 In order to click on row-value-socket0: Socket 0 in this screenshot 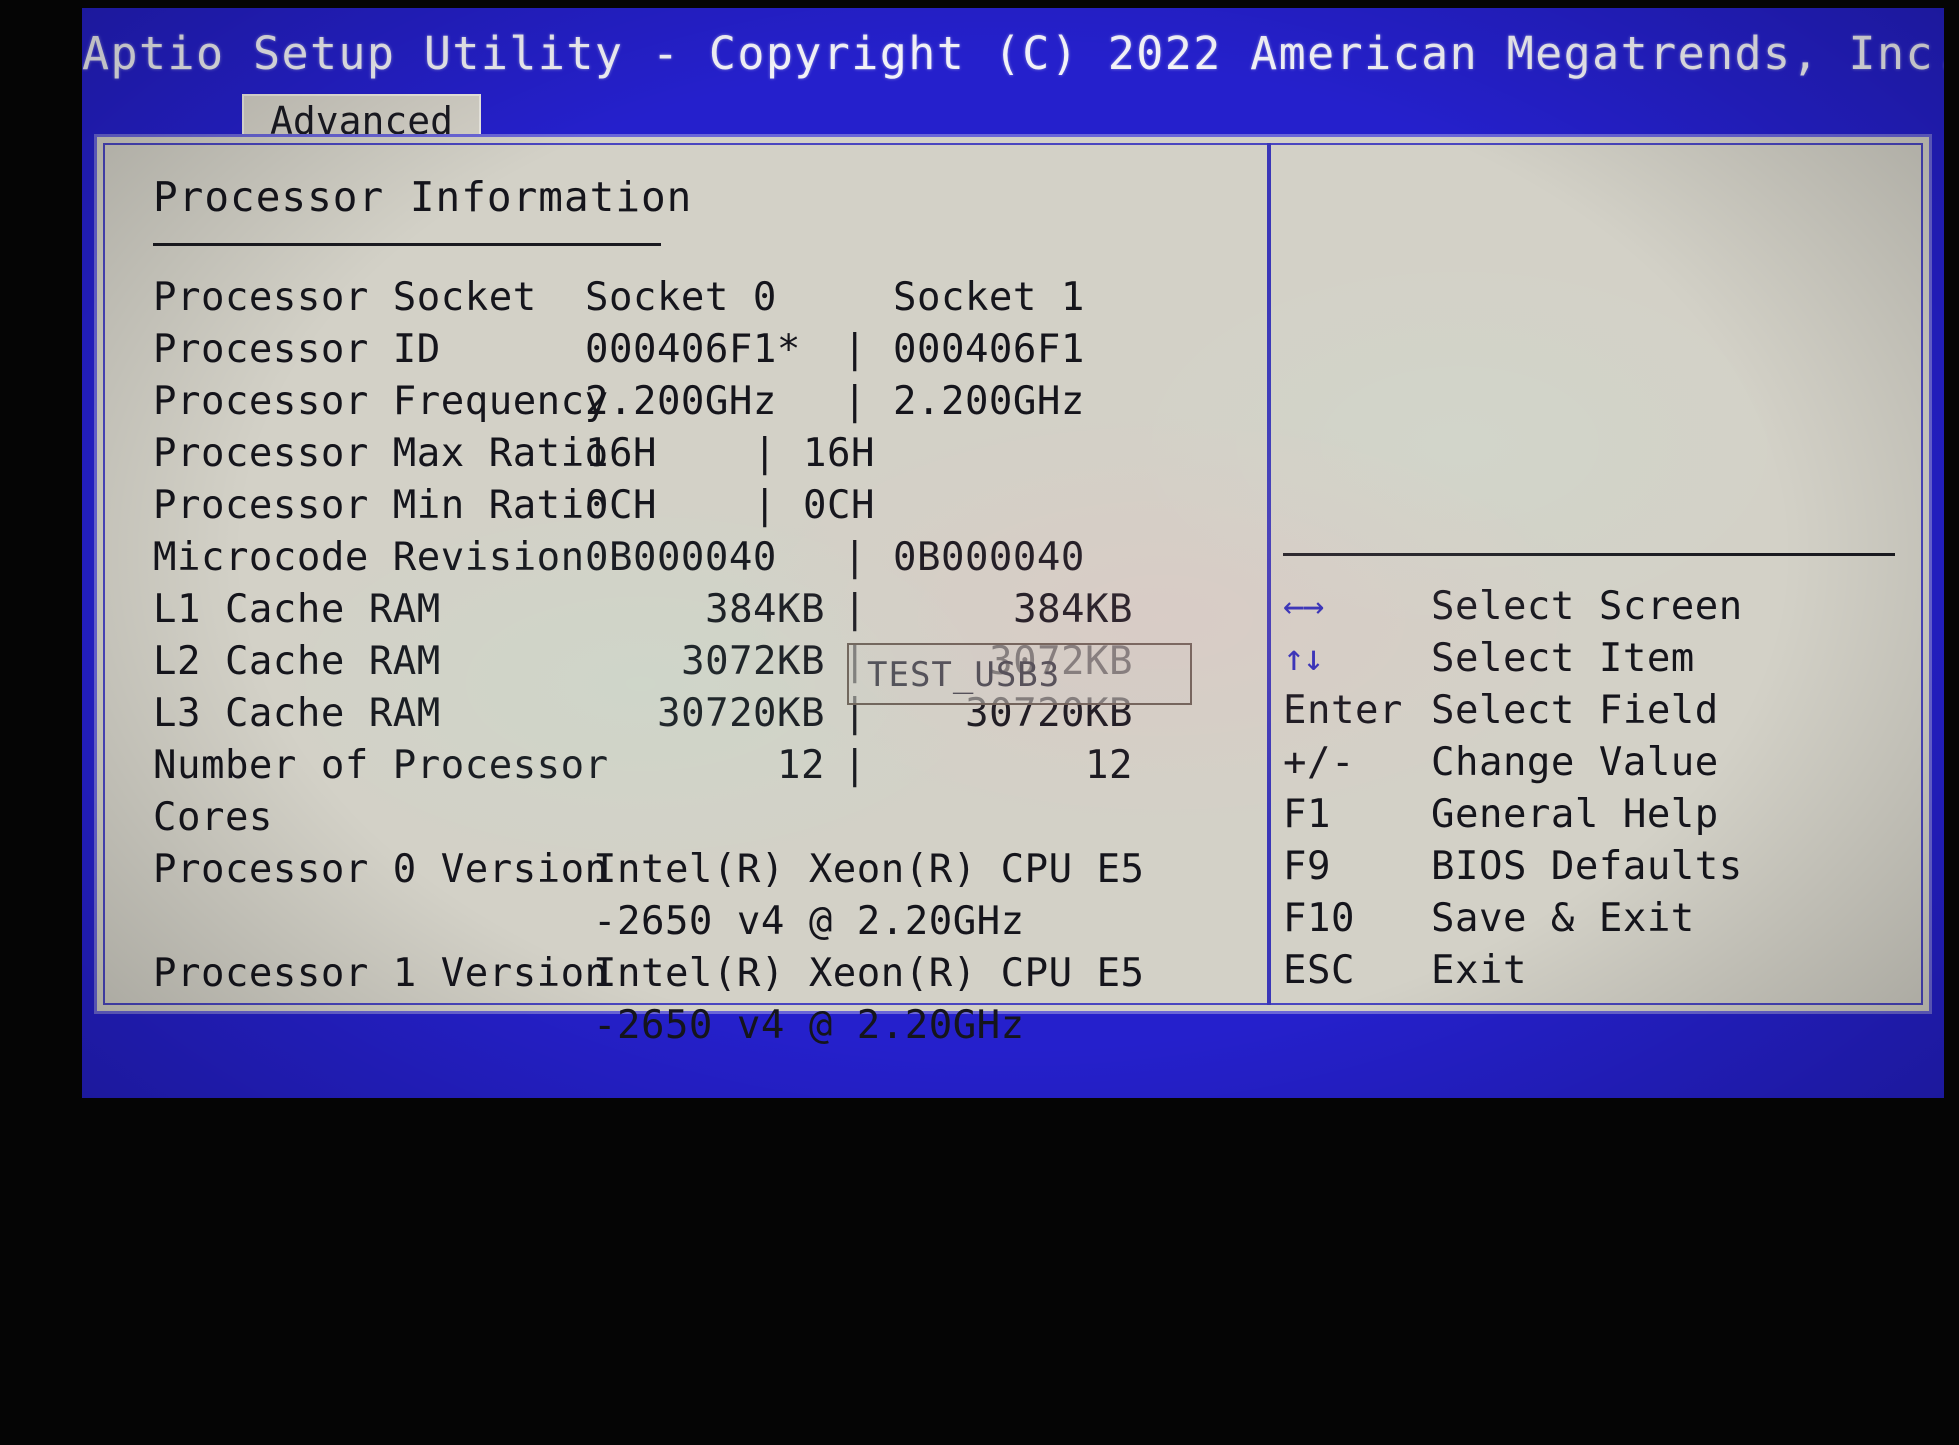, I will do `click(681, 297)`.